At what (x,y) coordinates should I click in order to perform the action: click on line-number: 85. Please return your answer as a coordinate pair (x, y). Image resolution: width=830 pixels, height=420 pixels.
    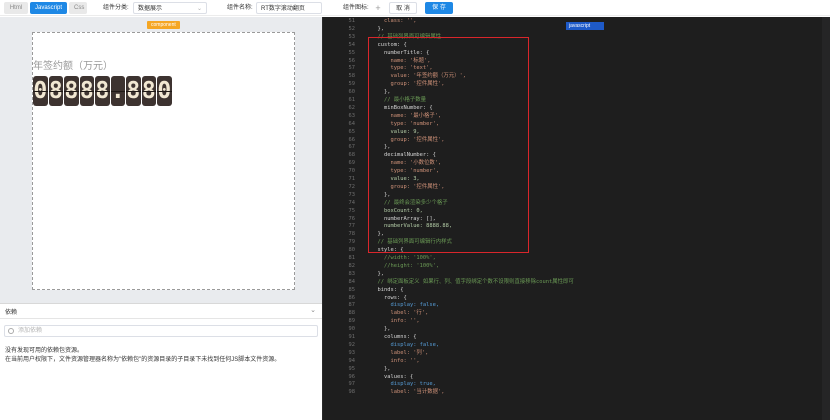
    Looking at the image, I should click on (352, 289).